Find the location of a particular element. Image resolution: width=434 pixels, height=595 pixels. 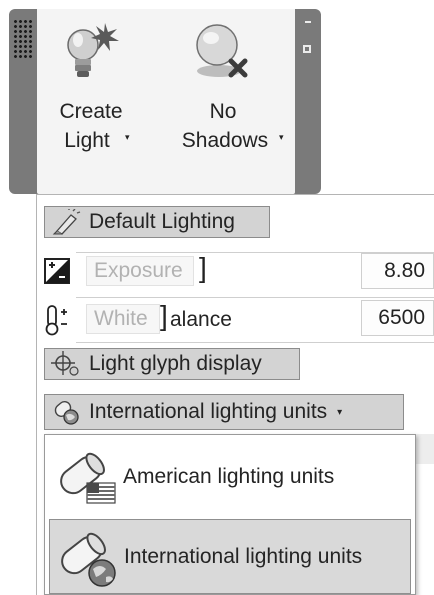

international-lighting-units-label: International lighting units is located at coordinates (243, 556).